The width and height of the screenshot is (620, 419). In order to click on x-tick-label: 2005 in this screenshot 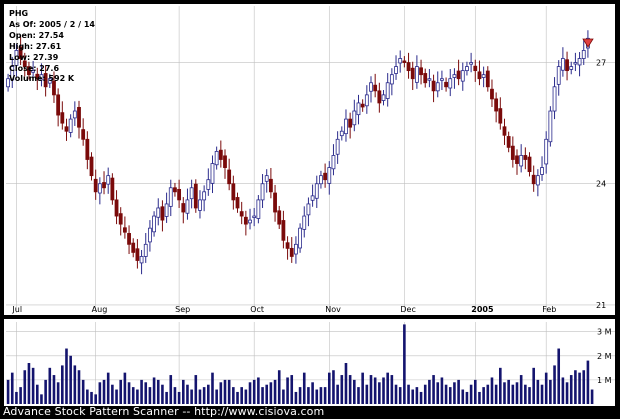, I will do `click(482, 309)`.